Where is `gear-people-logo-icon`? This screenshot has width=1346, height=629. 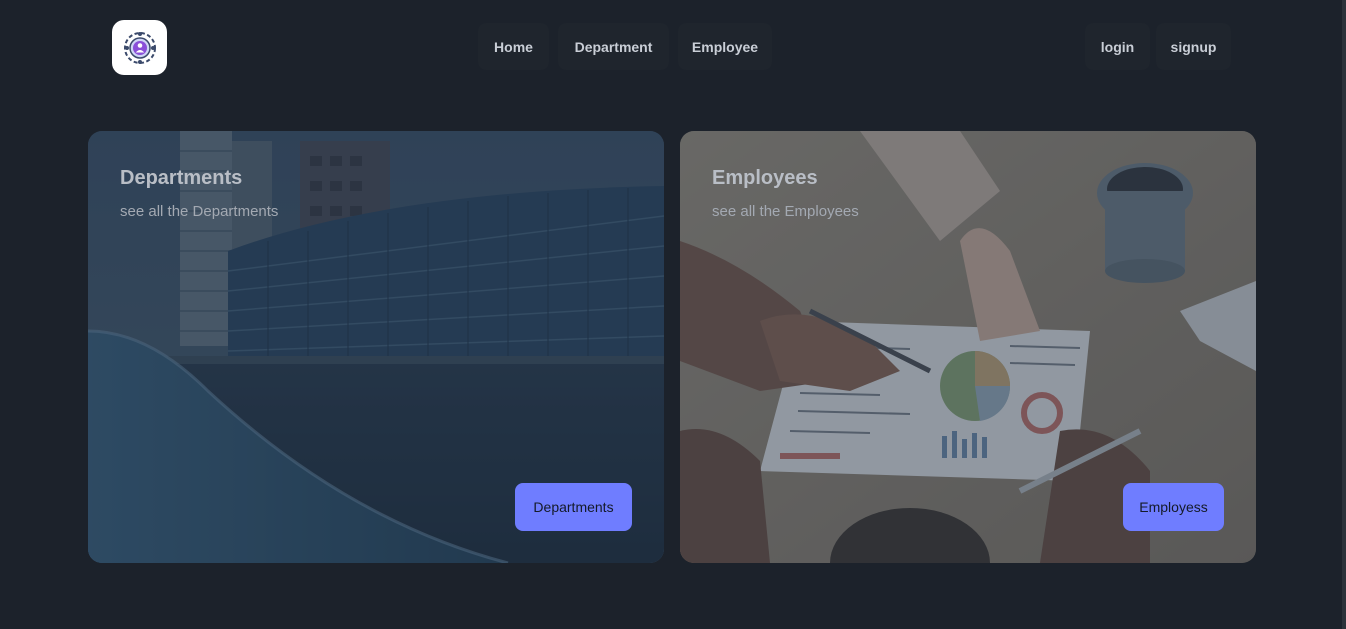
gear-people-logo-icon is located at coordinates (139, 47).